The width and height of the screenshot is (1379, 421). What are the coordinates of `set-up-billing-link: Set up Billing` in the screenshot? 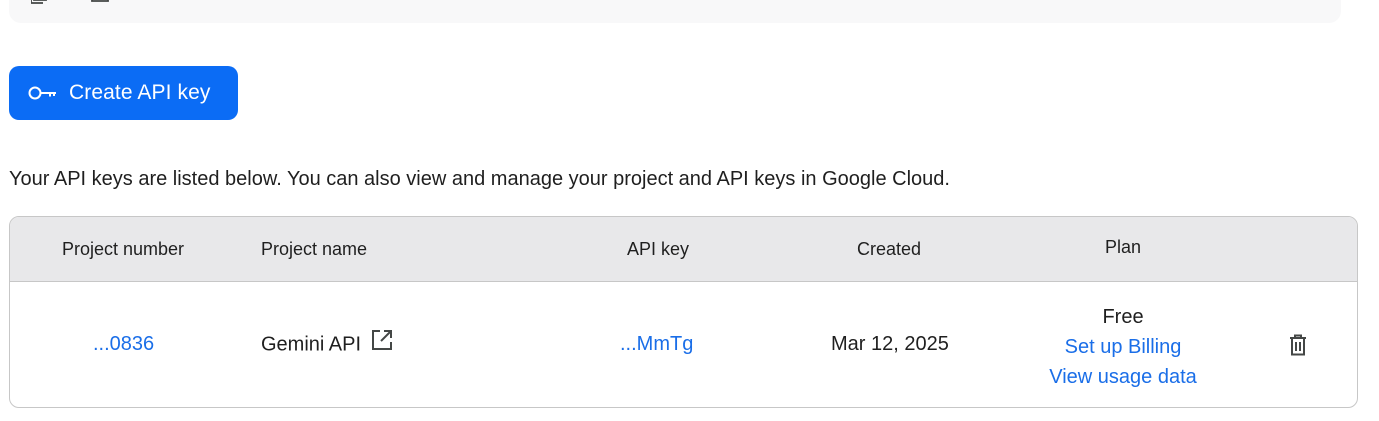 It's located at (1123, 347).